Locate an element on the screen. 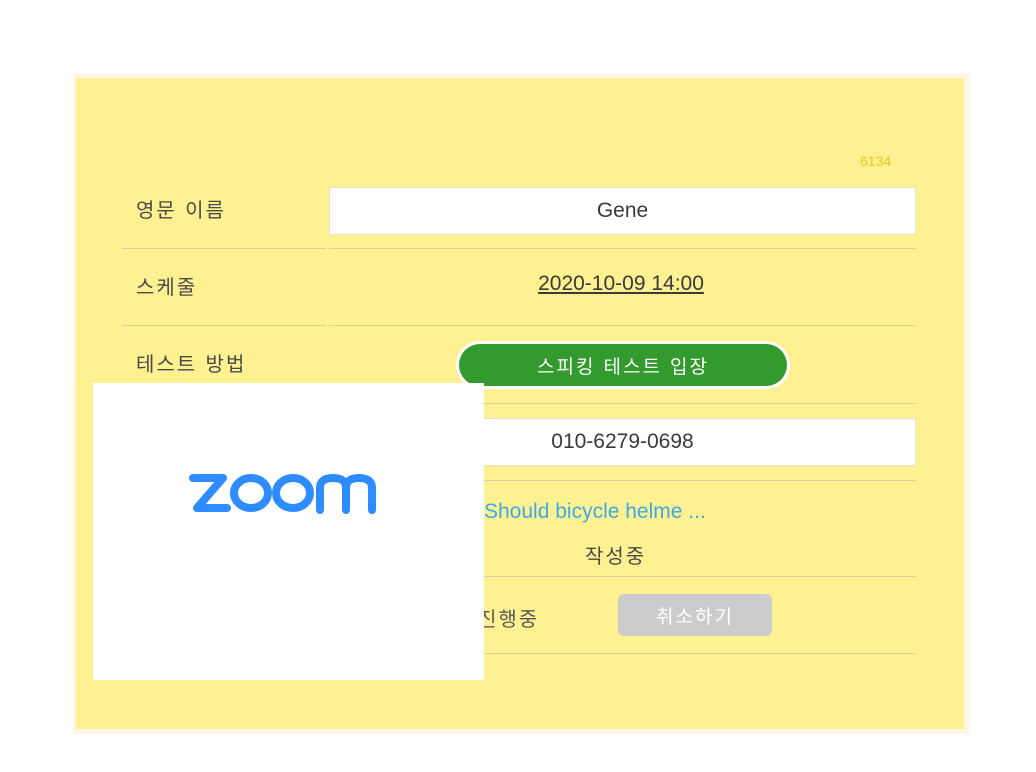 The width and height of the screenshot is (1036, 772). speaking-test-enter-button: 스피킹 테스트 입장 is located at coordinates (623, 365).